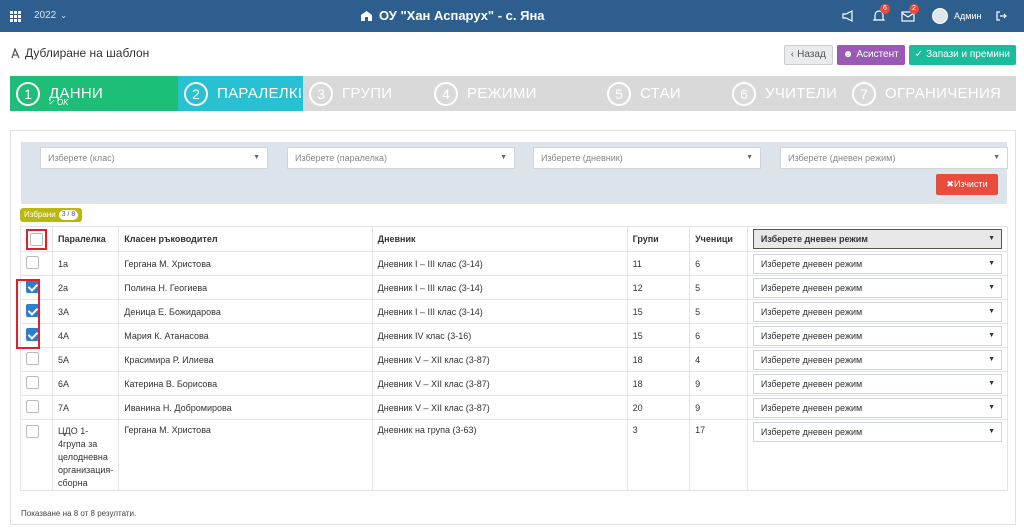 This screenshot has width=1024, height=531. What do you see at coordinates (744, 93) in the screenshot?
I see `step-number: 6` at bounding box center [744, 93].